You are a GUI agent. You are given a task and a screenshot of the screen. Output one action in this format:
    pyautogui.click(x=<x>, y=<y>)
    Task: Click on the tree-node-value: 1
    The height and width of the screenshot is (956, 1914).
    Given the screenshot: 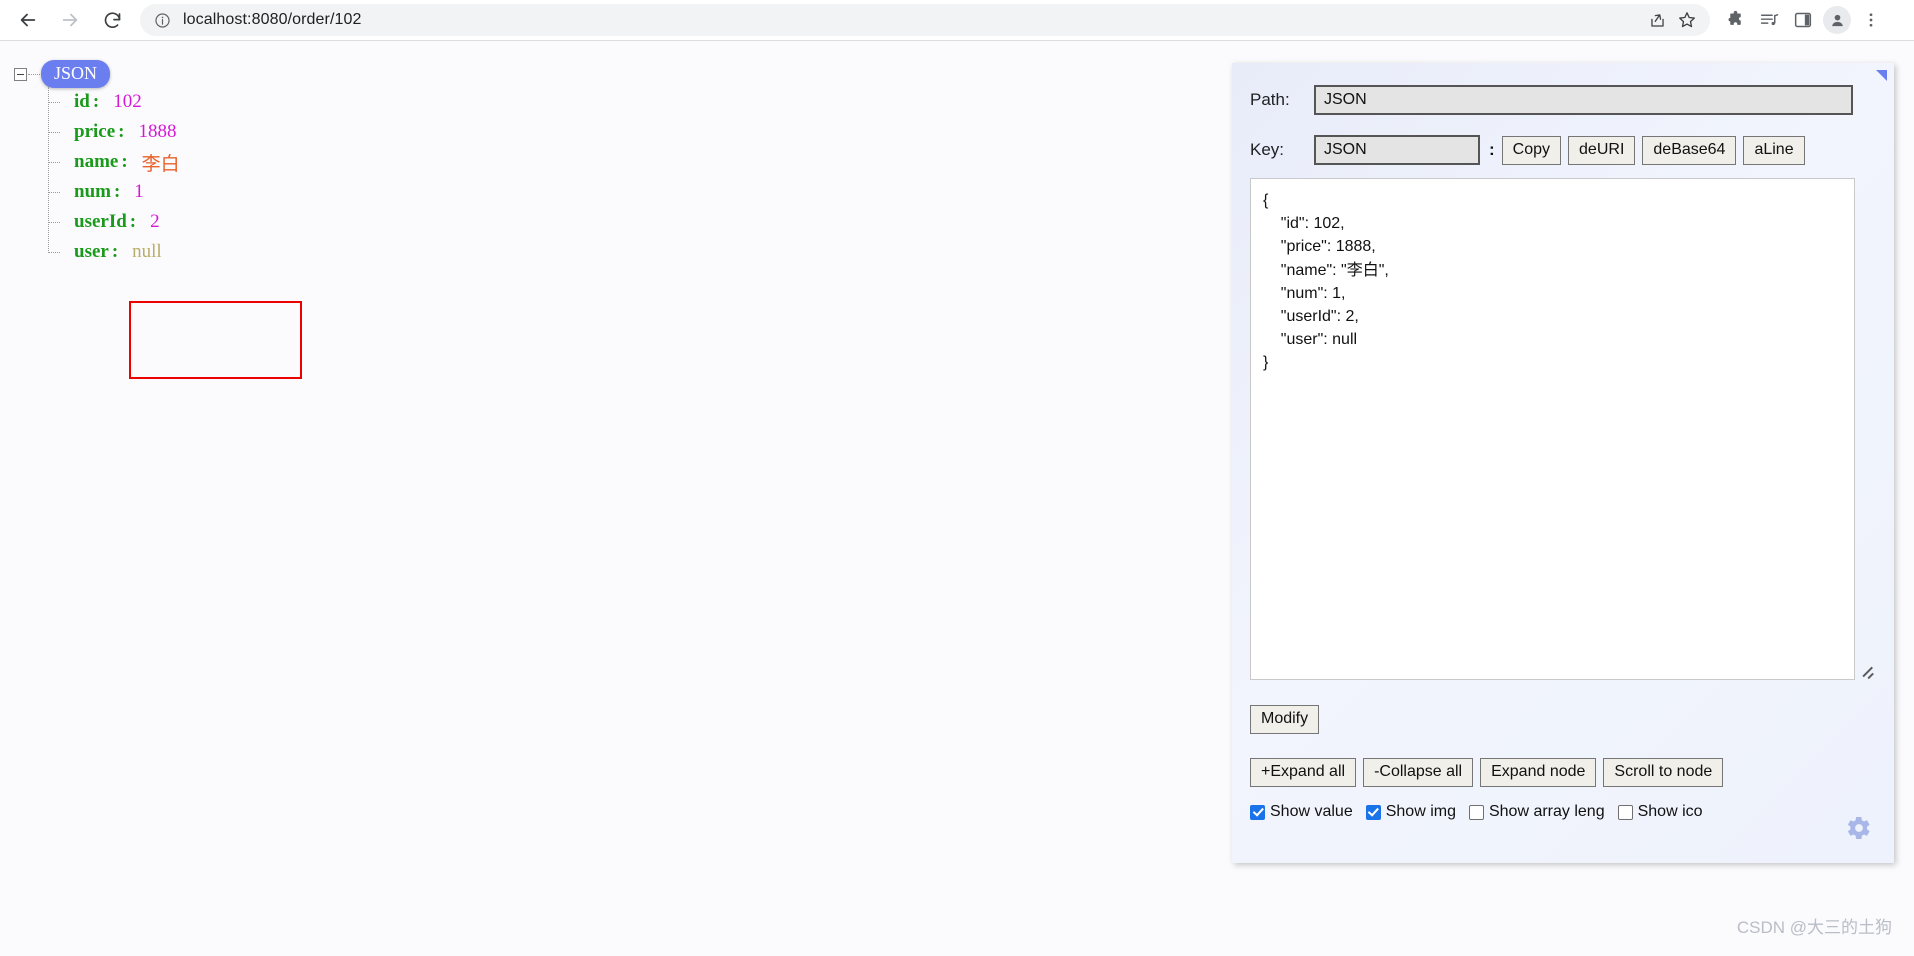 What is the action you would take?
    pyautogui.click(x=139, y=191)
    